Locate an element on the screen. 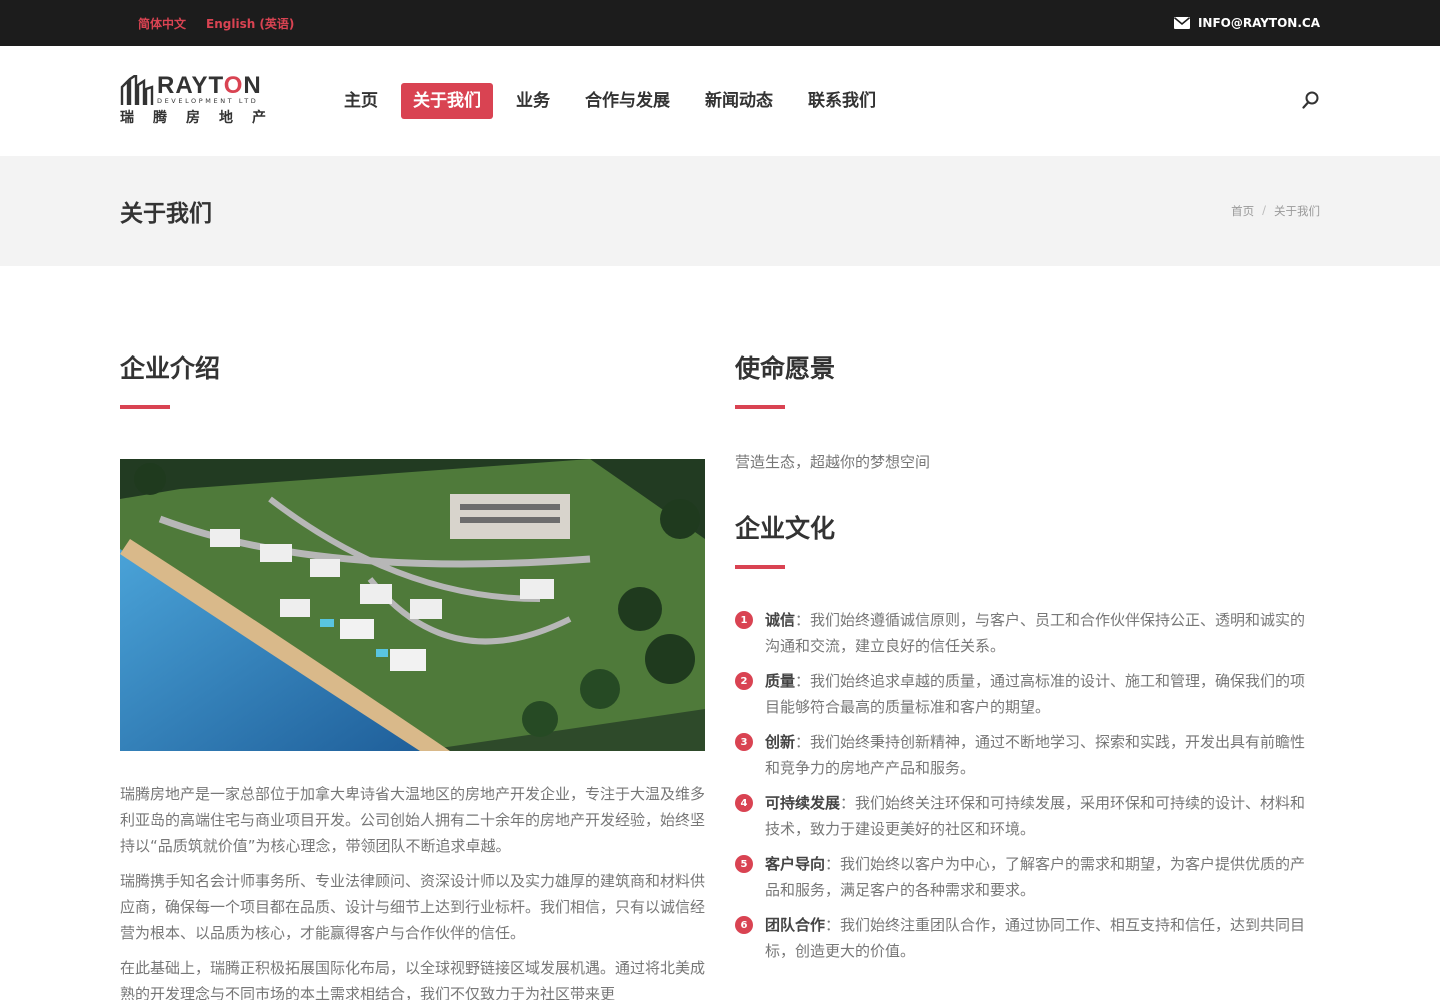 This screenshot has height=1000, width=1440. language-switcher: 简体中文 English (英语) is located at coordinates (216, 23).